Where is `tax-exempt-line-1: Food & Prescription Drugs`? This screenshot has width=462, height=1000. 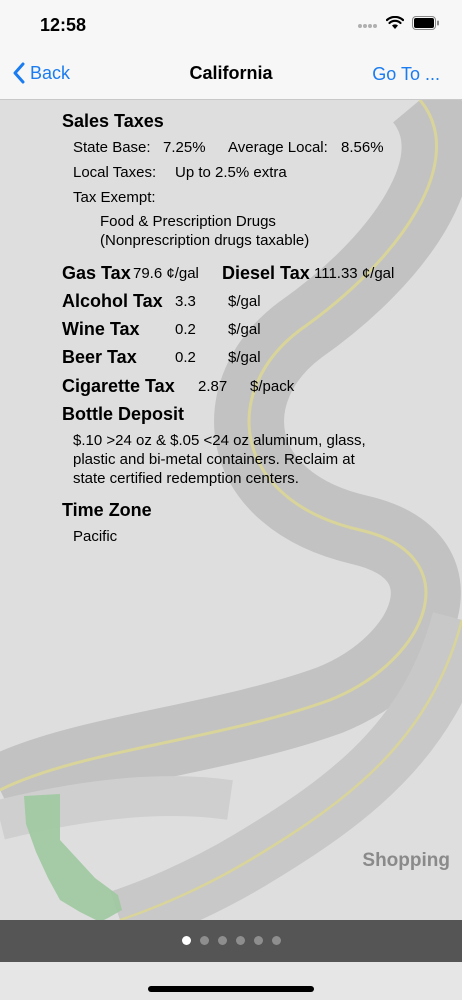 tax-exempt-line-1: Food & Prescription Drugs is located at coordinates (188, 221).